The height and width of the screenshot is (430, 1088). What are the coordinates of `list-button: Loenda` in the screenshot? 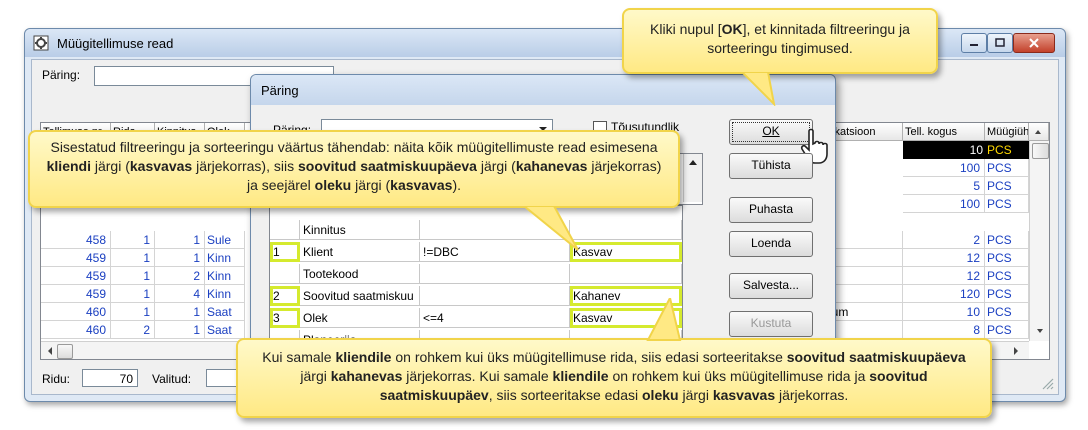 It's located at (771, 244).